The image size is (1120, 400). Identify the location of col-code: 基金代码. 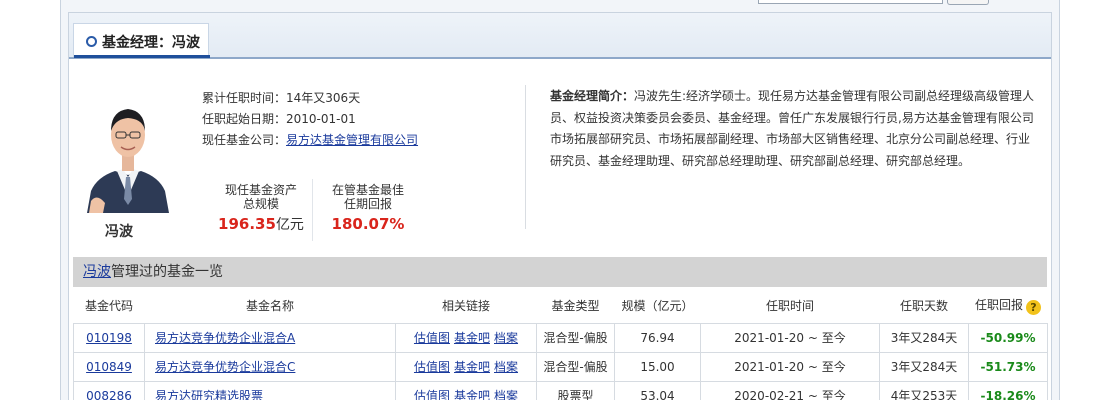
(109, 306).